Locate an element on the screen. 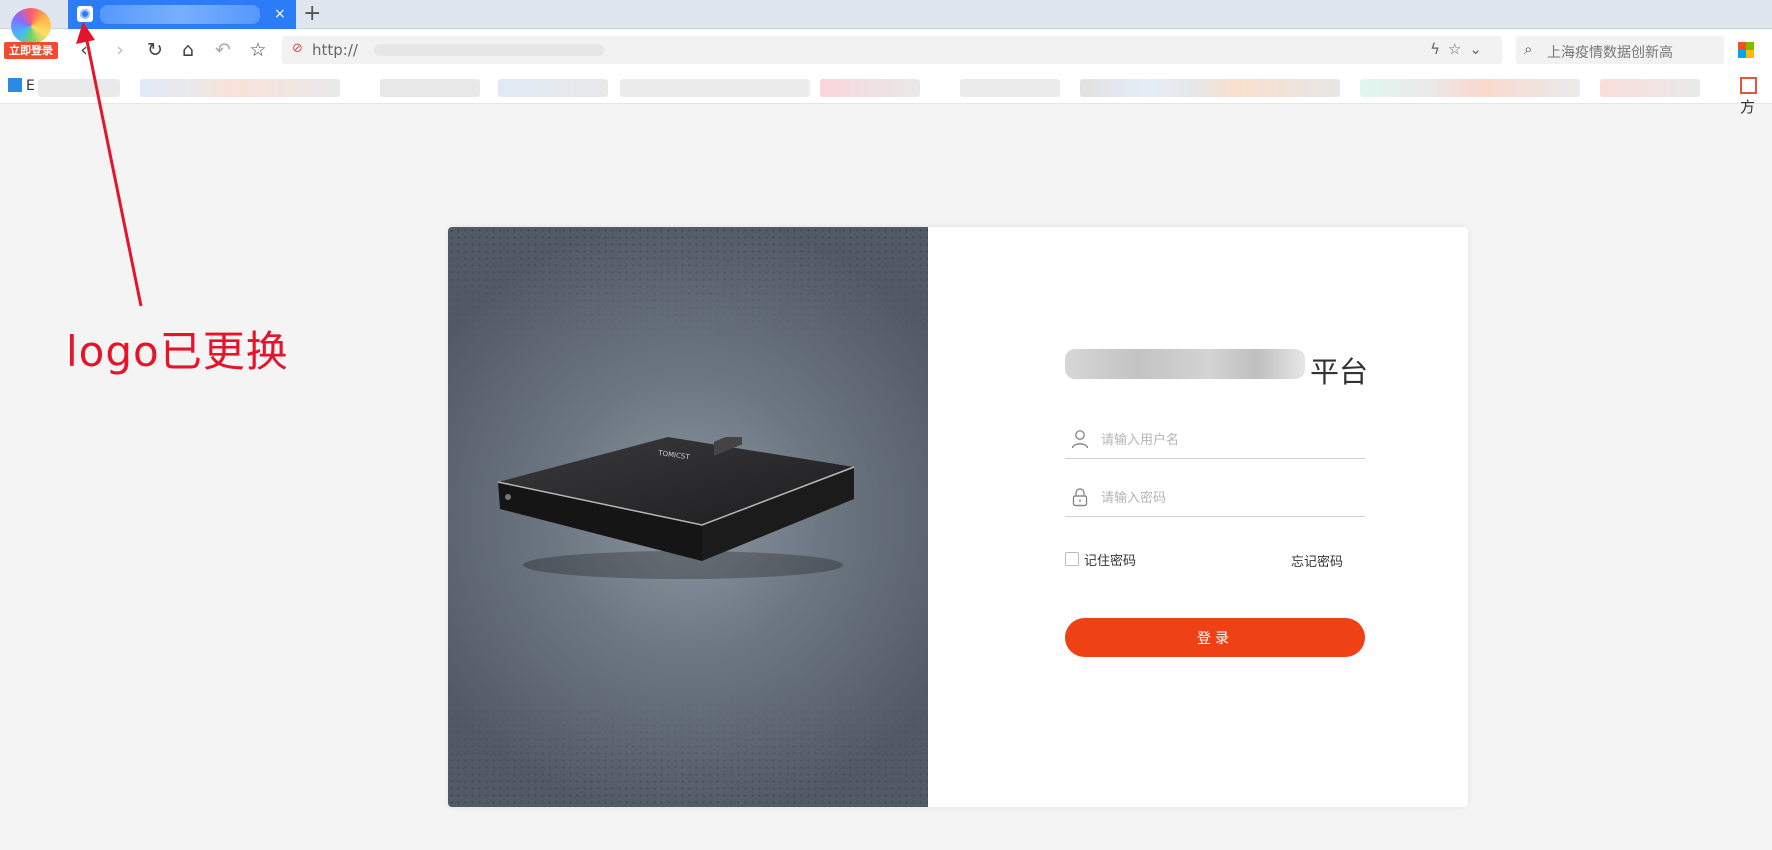 The image size is (1772, 850). search-icon: ⌕ is located at coordinates (1528, 49).